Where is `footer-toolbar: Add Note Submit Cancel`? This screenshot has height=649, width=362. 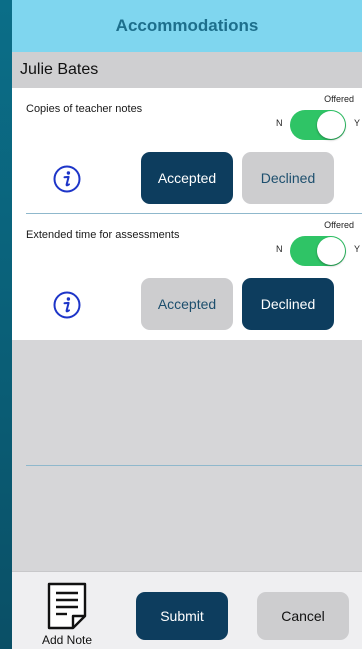 footer-toolbar: Add Note Submit Cancel is located at coordinates (187, 610).